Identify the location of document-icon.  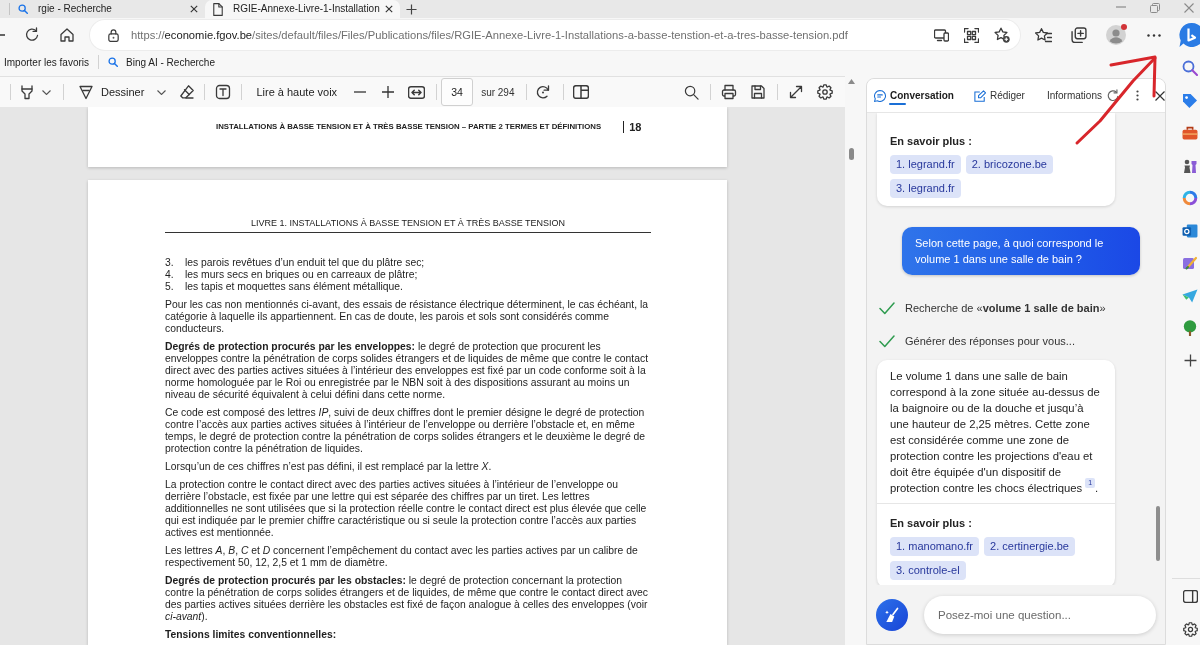
(218, 9).